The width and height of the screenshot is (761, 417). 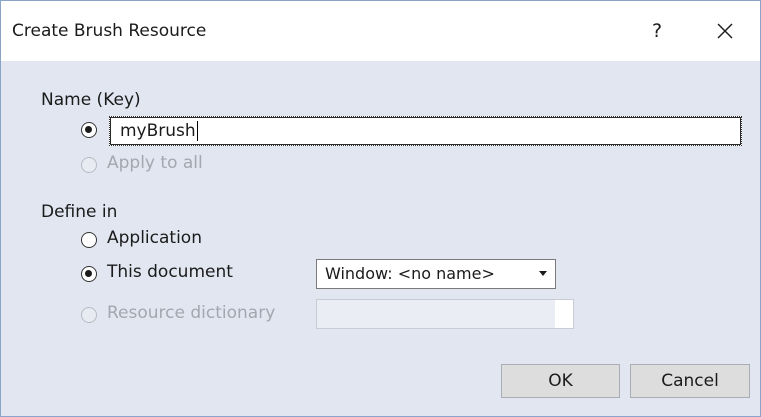 I want to click on help-button: ?, so click(x=657, y=31).